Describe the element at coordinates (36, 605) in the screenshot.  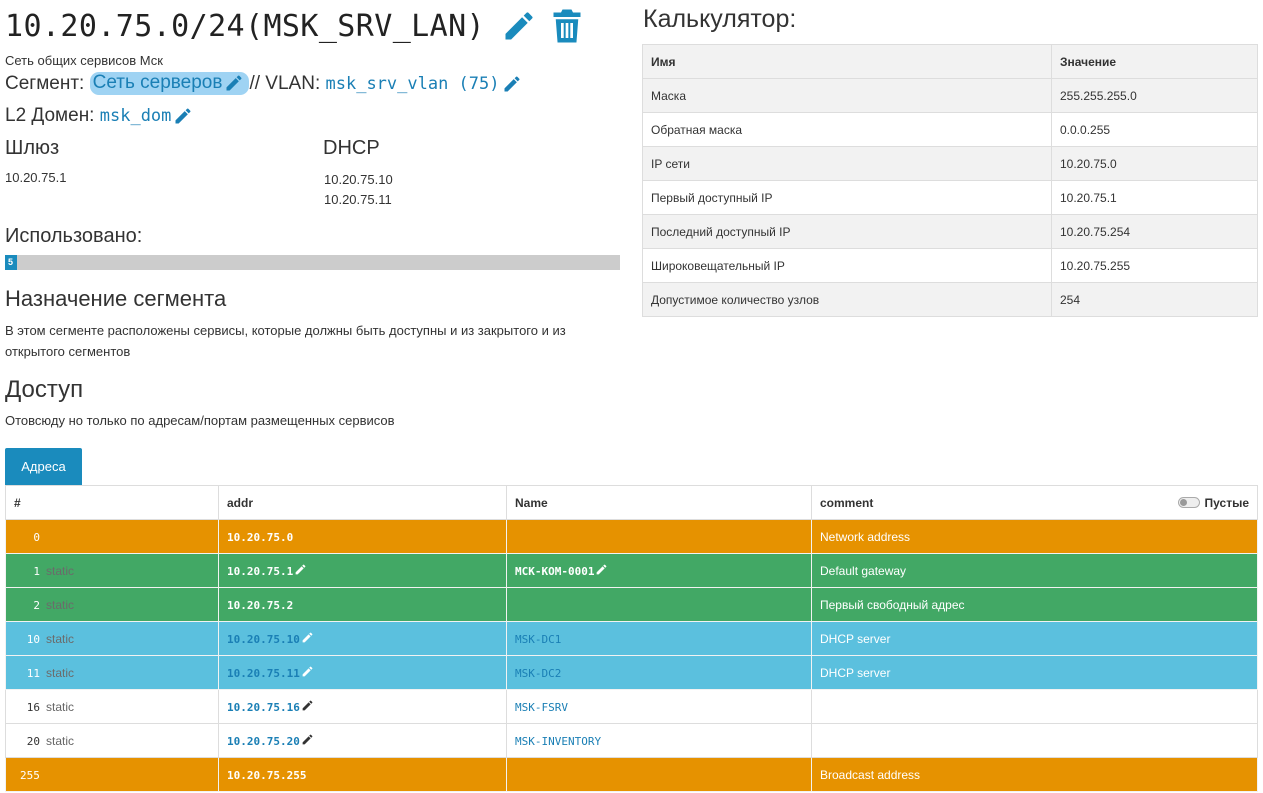
I see `row-number: 2` at that location.